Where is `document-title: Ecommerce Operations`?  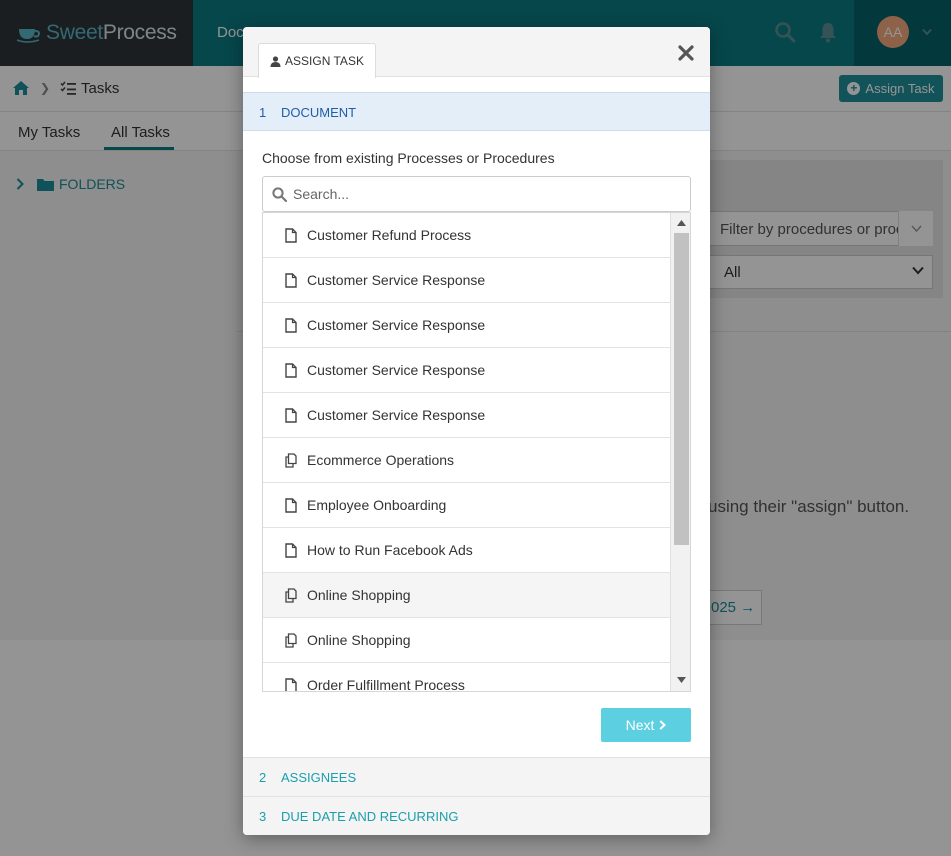 document-title: Ecommerce Operations is located at coordinates (381, 460).